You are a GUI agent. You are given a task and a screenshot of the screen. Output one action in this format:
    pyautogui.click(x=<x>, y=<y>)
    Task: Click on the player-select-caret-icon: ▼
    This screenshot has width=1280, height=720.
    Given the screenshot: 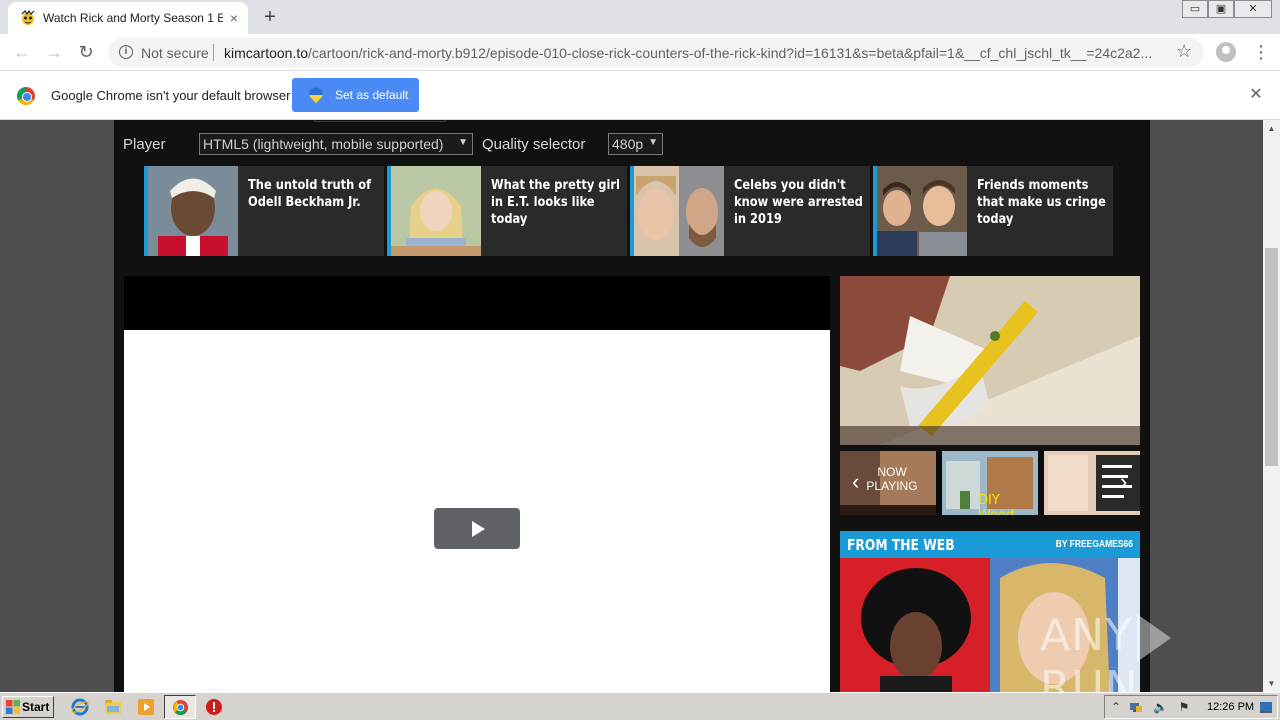 What is the action you would take?
    pyautogui.click(x=463, y=142)
    